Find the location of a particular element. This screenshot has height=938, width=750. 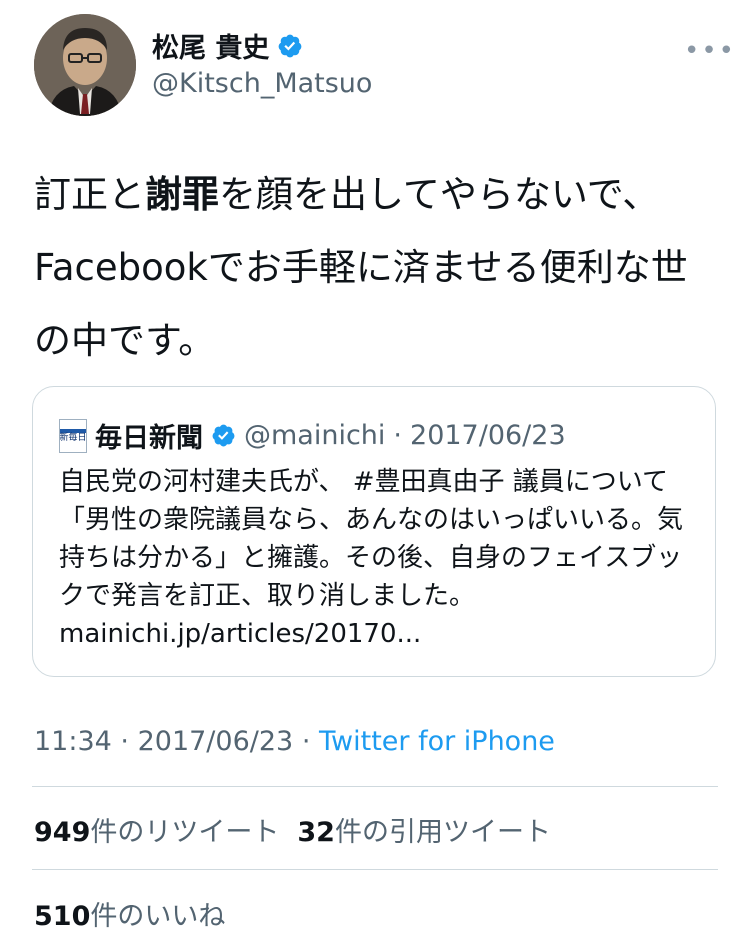

mainichi-logo-icon: 新毎日 is located at coordinates (73, 435).